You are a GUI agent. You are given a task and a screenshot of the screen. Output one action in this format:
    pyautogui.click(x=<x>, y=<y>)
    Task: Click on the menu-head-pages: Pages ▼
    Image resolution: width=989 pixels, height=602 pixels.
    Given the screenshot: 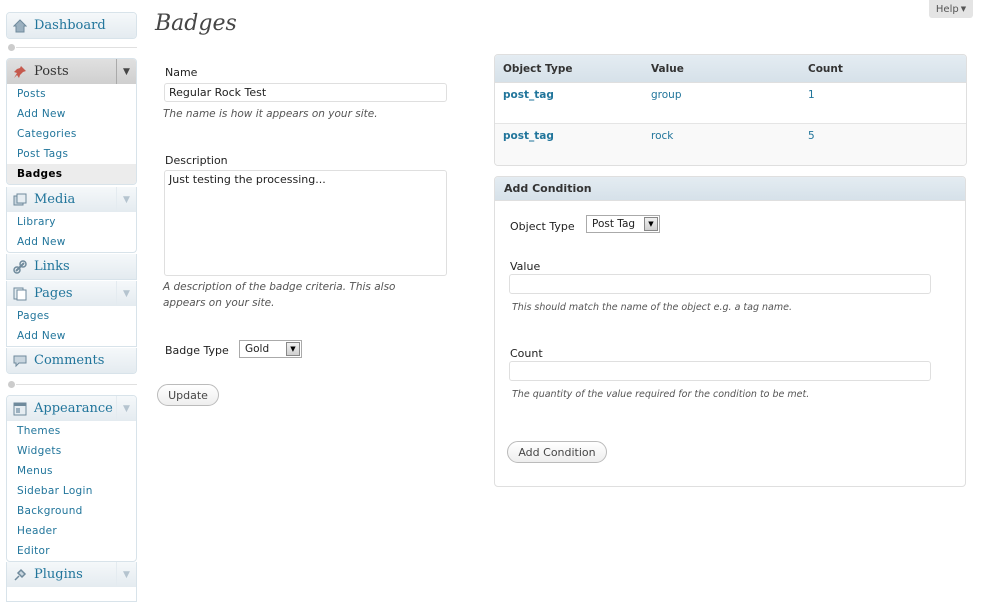 What is the action you would take?
    pyautogui.click(x=71, y=293)
    